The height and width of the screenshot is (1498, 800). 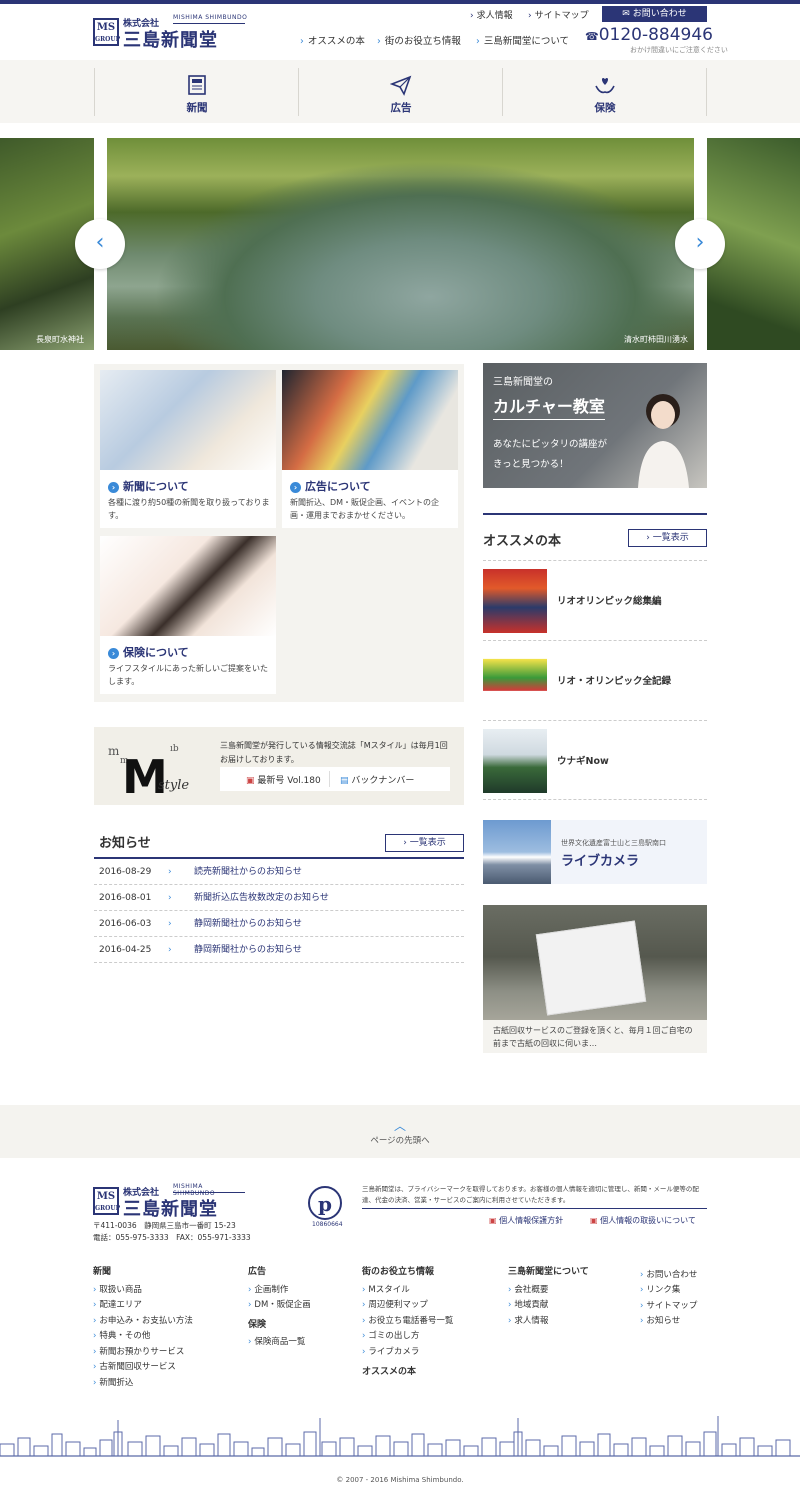 I want to click on footer-link: › 新聞折込, so click(x=113, y=1382).